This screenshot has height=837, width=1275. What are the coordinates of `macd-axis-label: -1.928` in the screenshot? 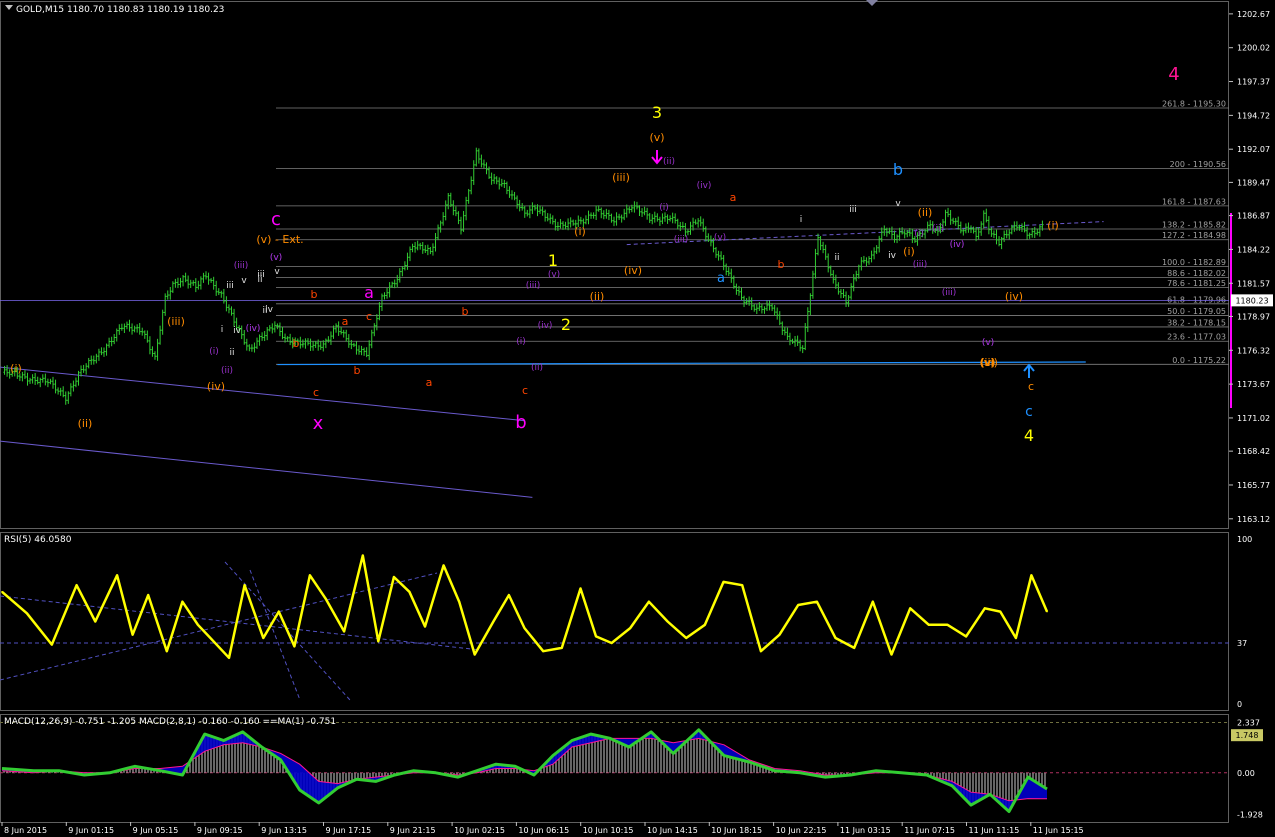 It's located at (1250, 814).